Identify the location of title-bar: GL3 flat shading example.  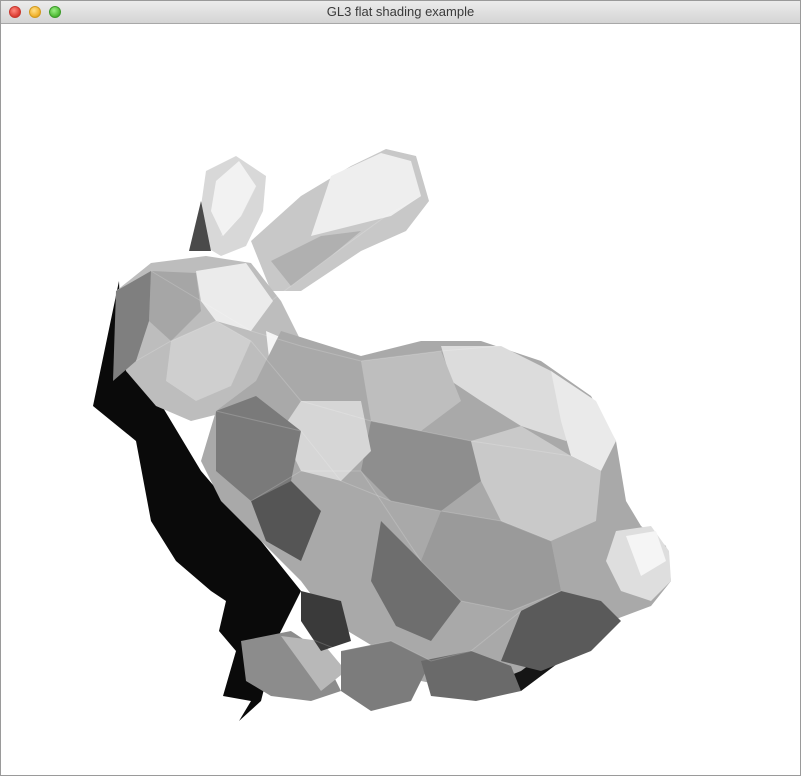
(400, 12).